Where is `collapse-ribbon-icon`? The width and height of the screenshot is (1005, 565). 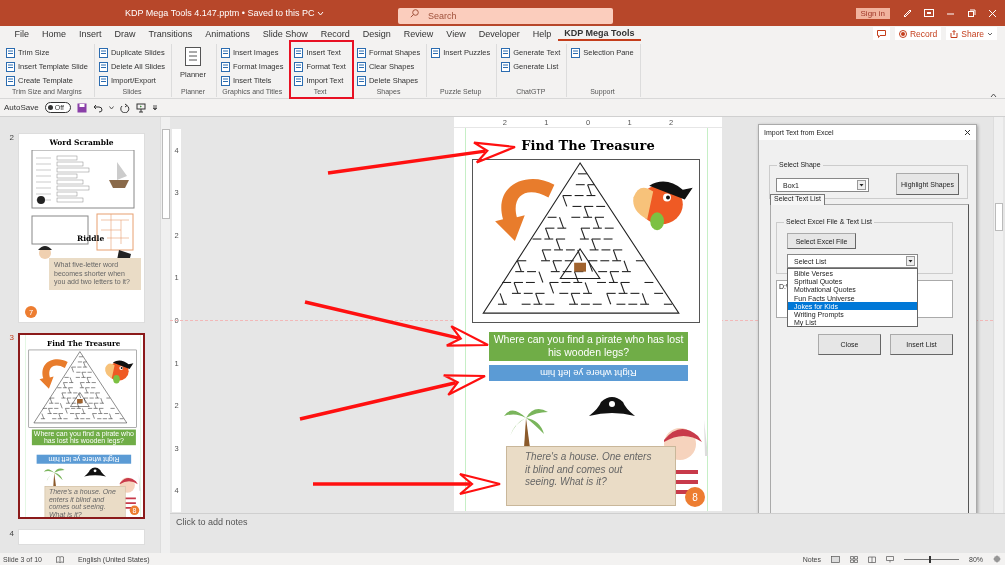
collapse-ribbon-icon is located at coordinates (993, 95).